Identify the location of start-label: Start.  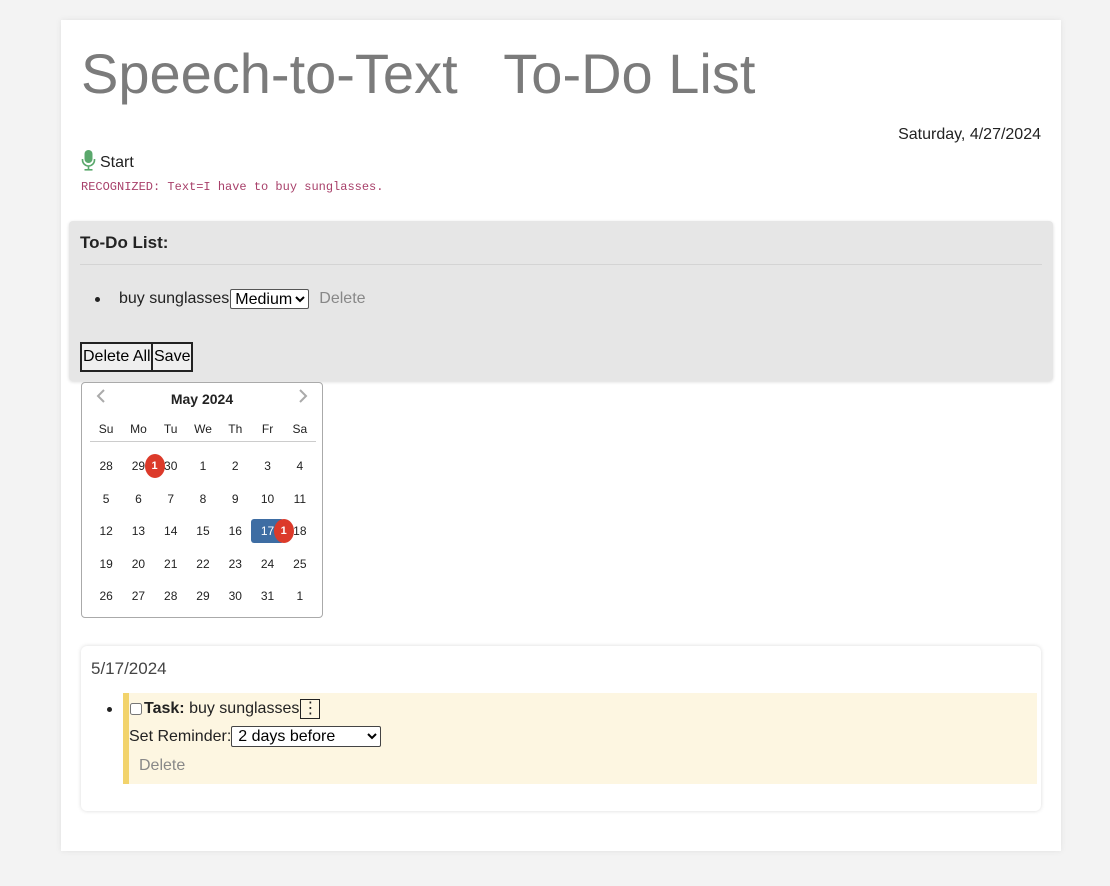
(117, 162).